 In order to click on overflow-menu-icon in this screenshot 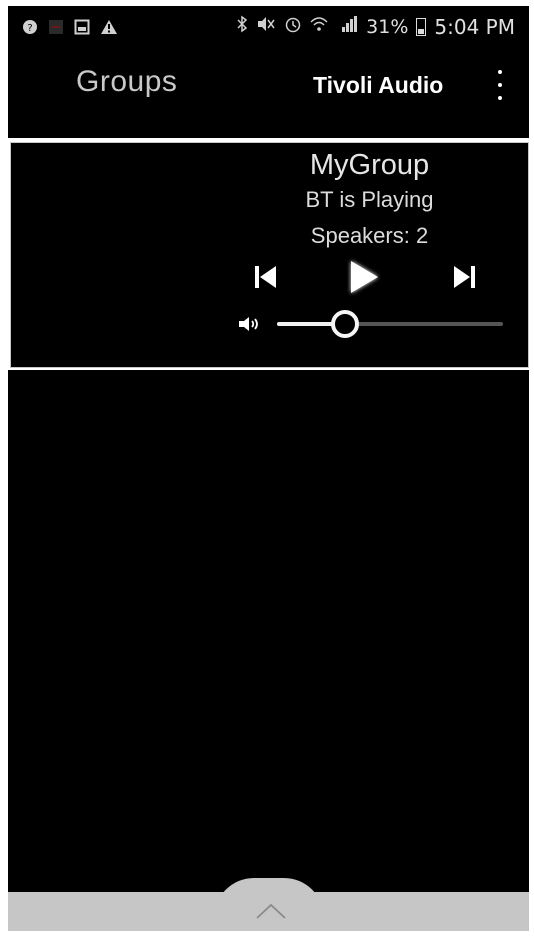, I will do `click(500, 85)`.